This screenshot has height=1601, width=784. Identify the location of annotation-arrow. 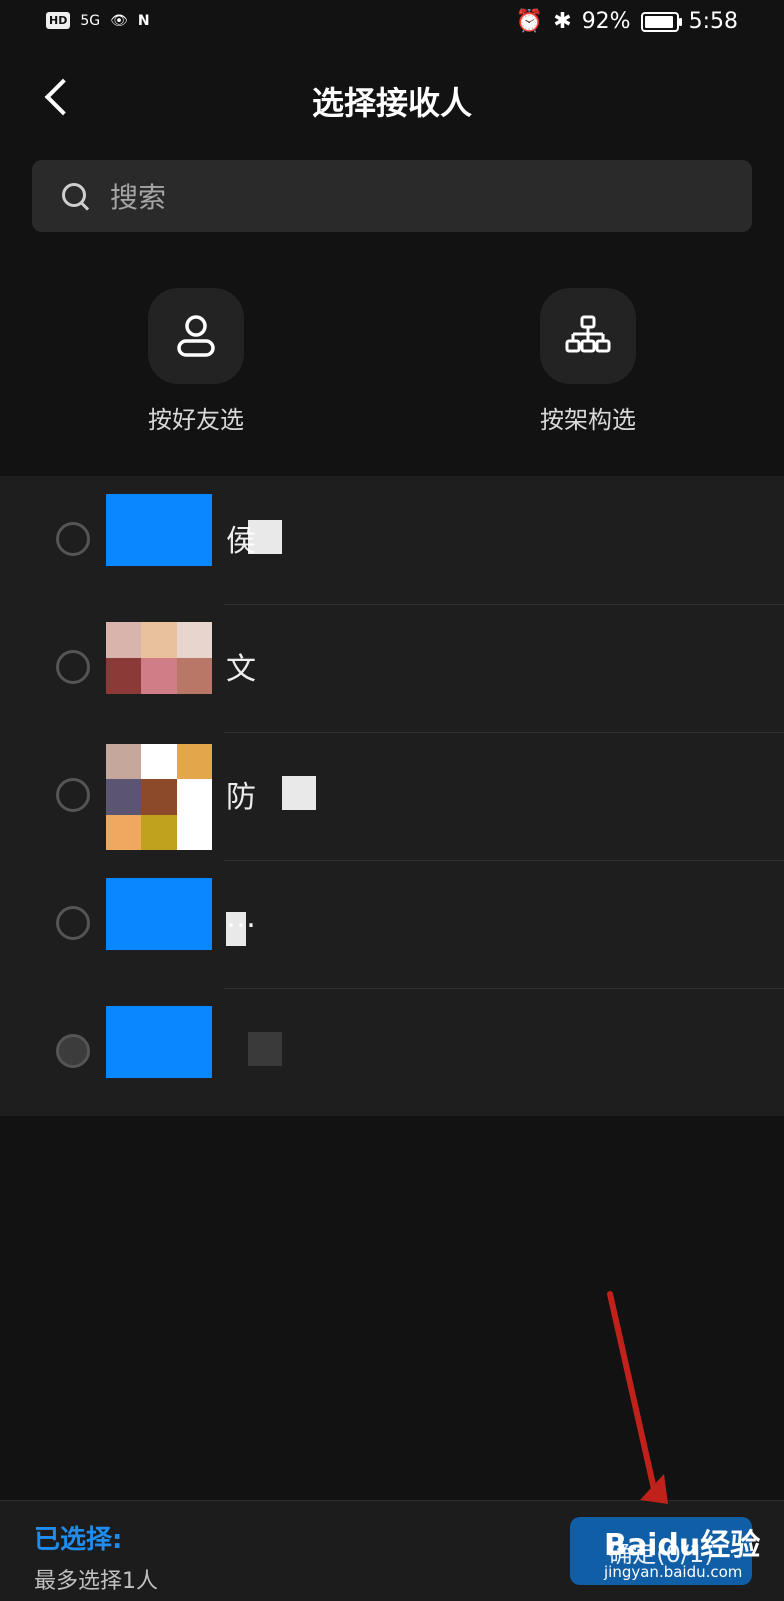
(637, 1397).